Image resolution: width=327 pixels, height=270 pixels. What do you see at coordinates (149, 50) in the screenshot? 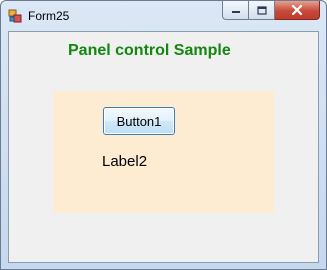
I see `page-title: Panel control Sample` at bounding box center [149, 50].